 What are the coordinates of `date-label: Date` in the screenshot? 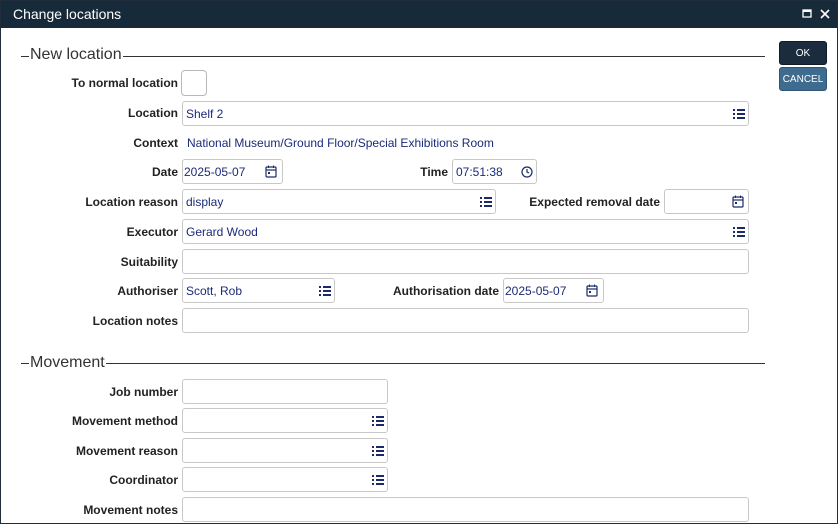 It's located at (164, 172).